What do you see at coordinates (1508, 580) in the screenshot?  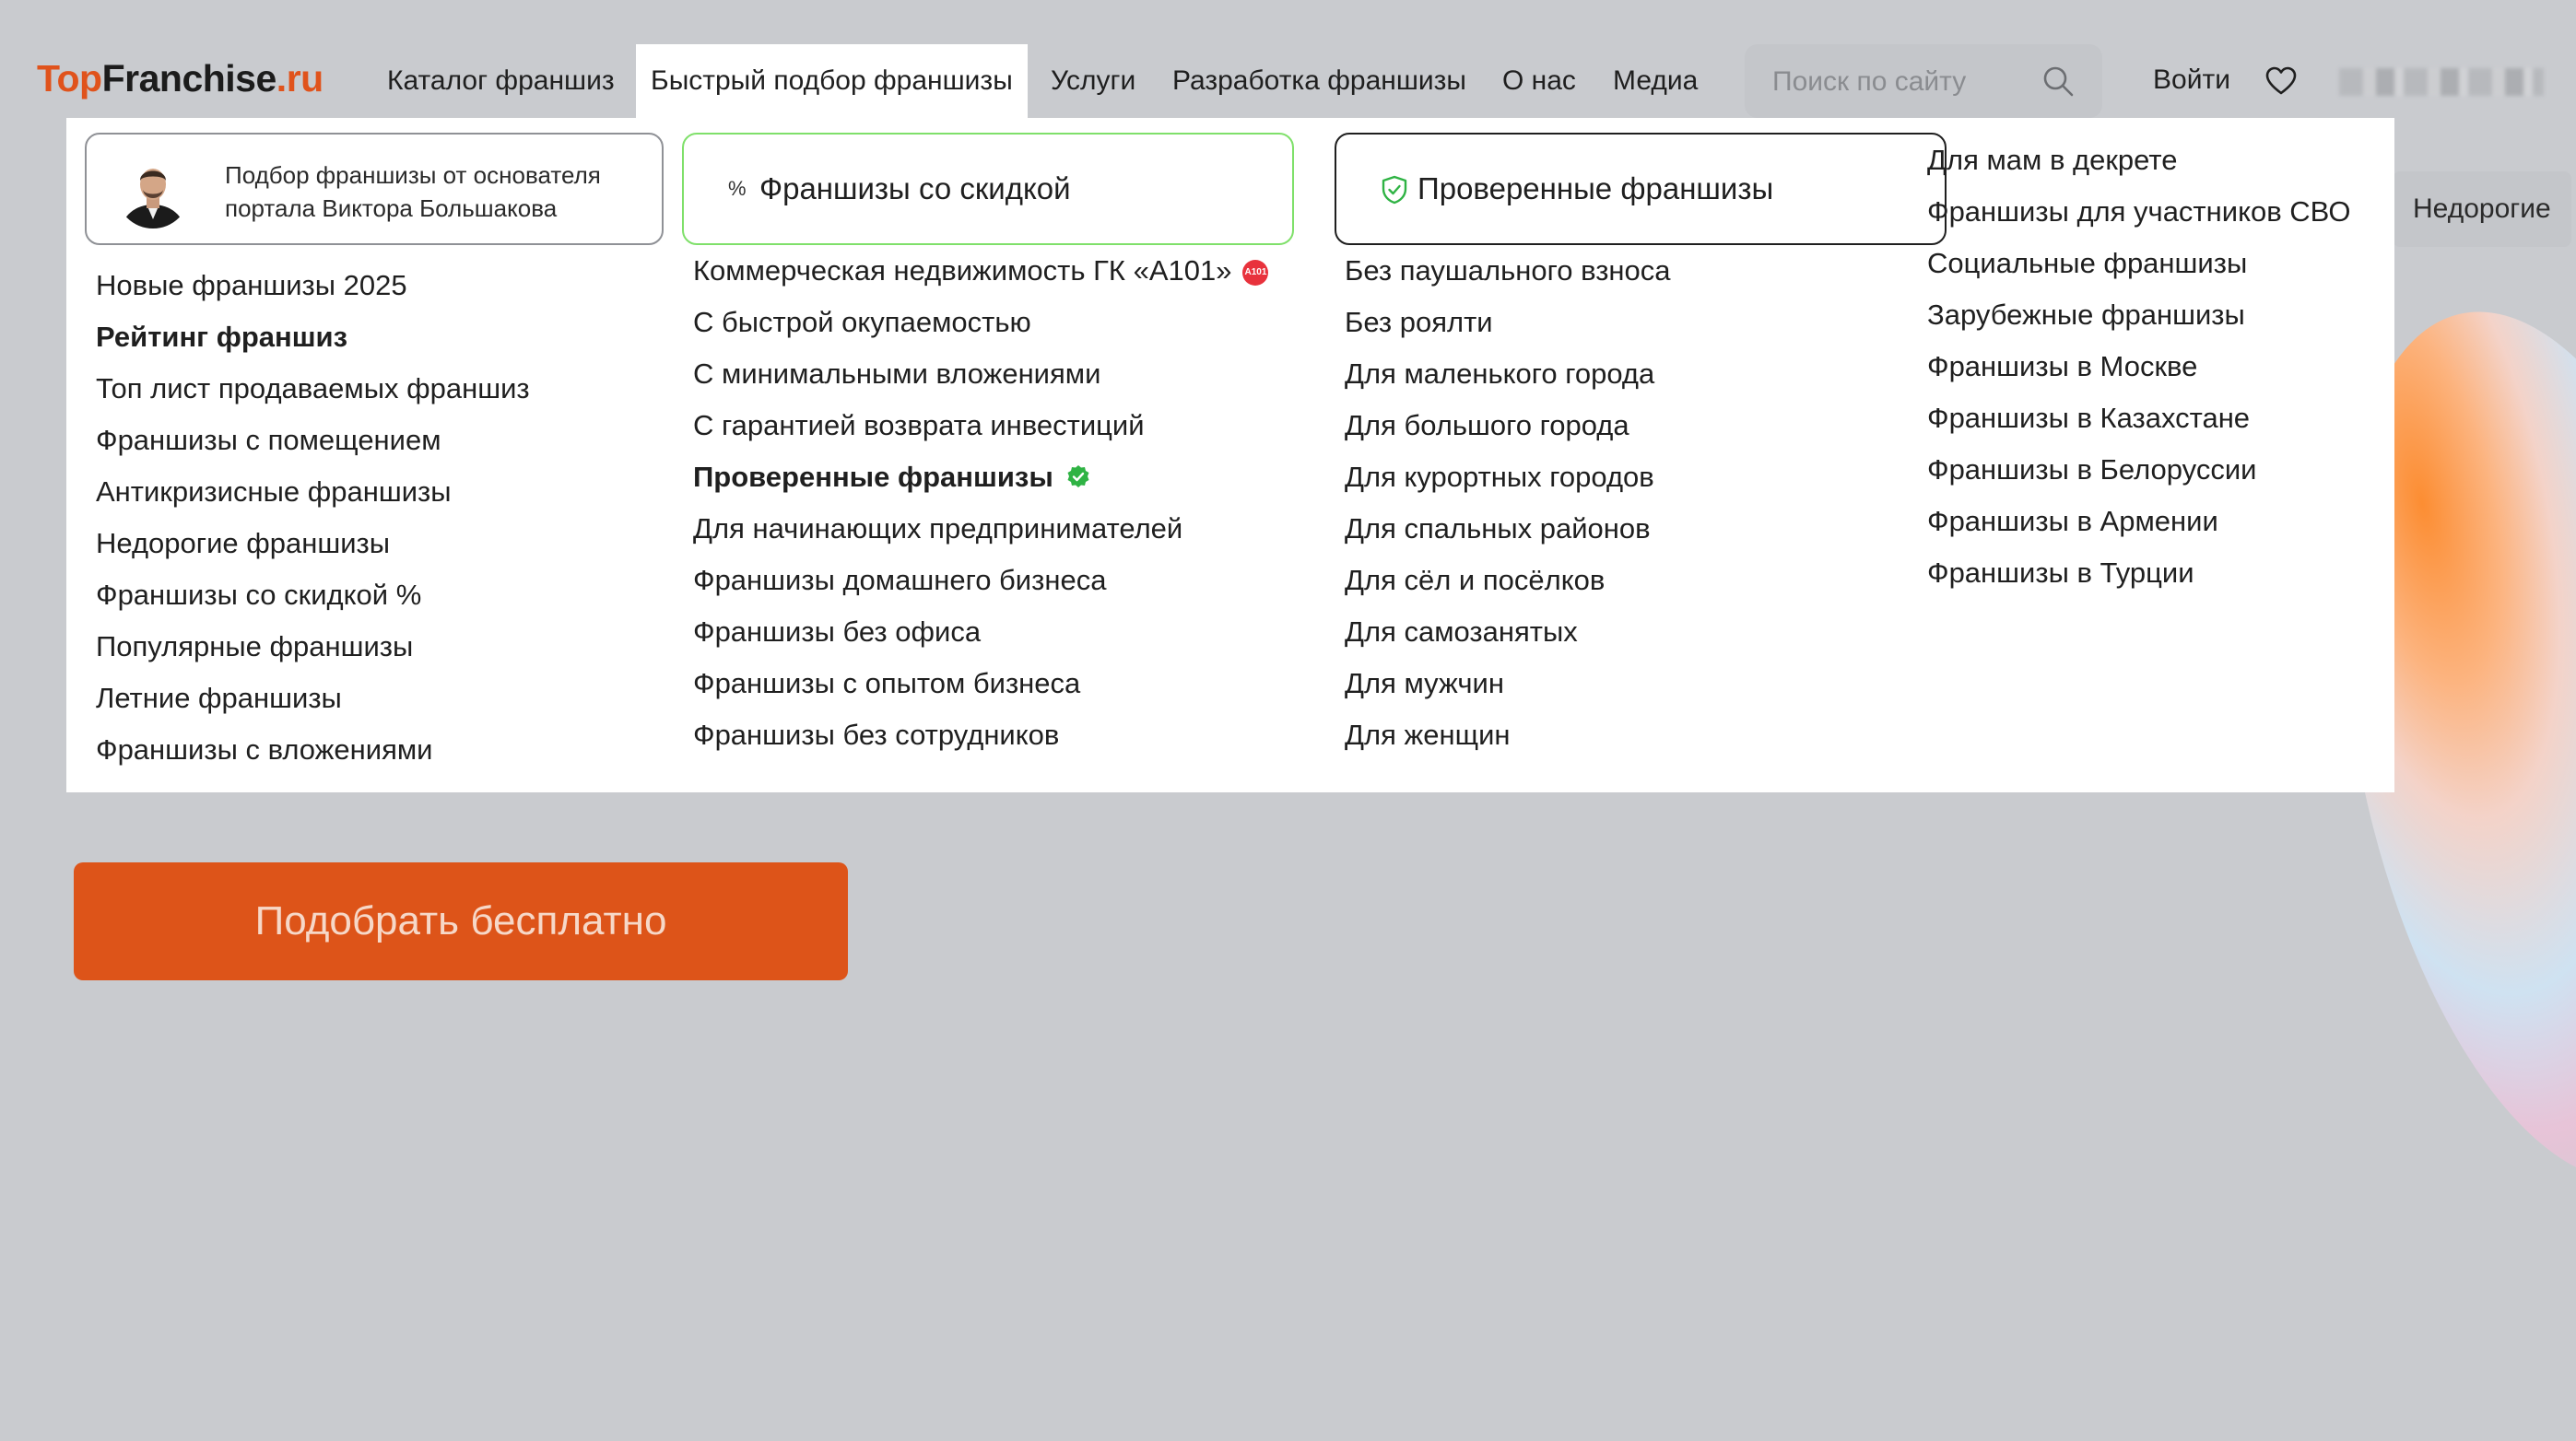 I see `link-villages: Для сёл и посёлков` at bounding box center [1508, 580].